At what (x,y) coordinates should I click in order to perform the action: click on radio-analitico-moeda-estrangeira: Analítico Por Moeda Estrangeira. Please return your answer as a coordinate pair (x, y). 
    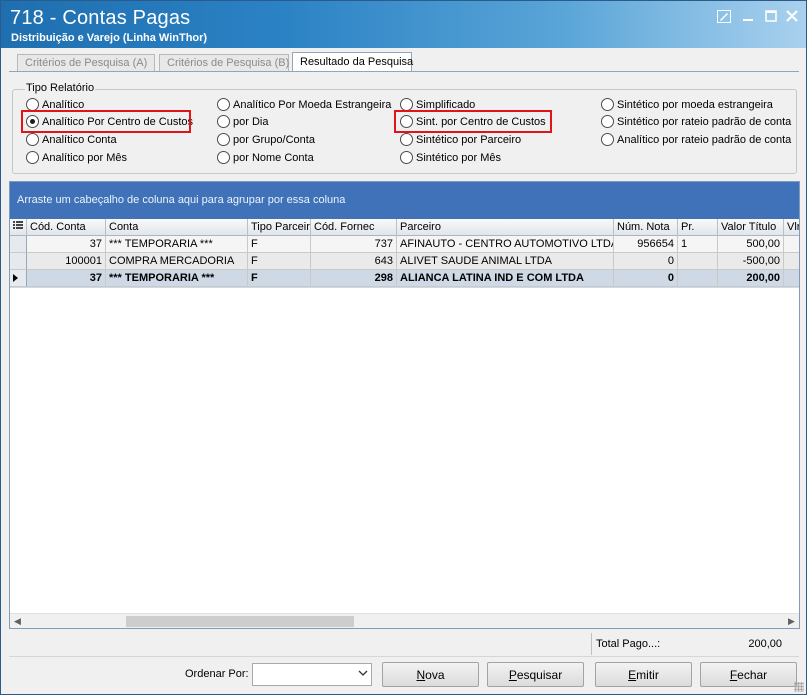
    Looking at the image, I should click on (304, 104).